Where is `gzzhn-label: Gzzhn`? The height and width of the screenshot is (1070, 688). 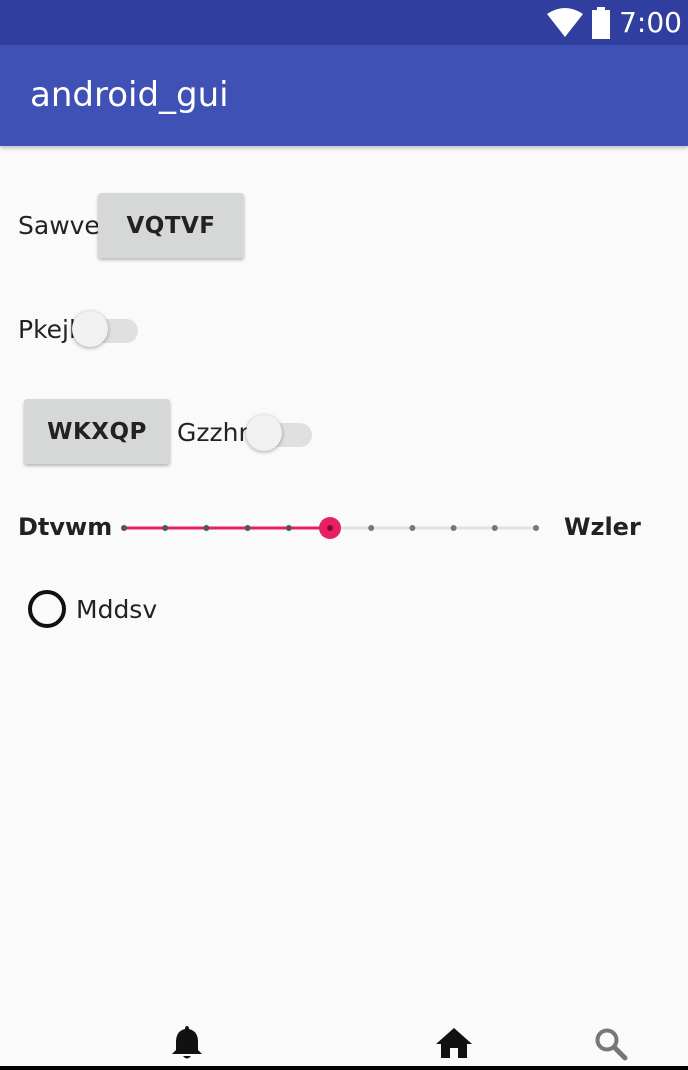
gzzhn-label: Gzzhn is located at coordinates (216, 432).